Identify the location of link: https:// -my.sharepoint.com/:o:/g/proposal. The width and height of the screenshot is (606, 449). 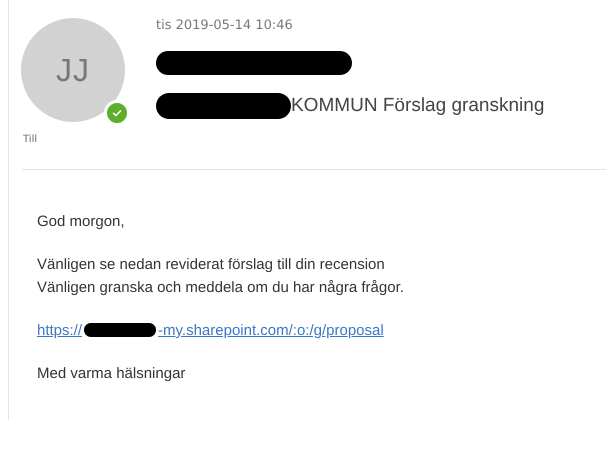
(210, 330).